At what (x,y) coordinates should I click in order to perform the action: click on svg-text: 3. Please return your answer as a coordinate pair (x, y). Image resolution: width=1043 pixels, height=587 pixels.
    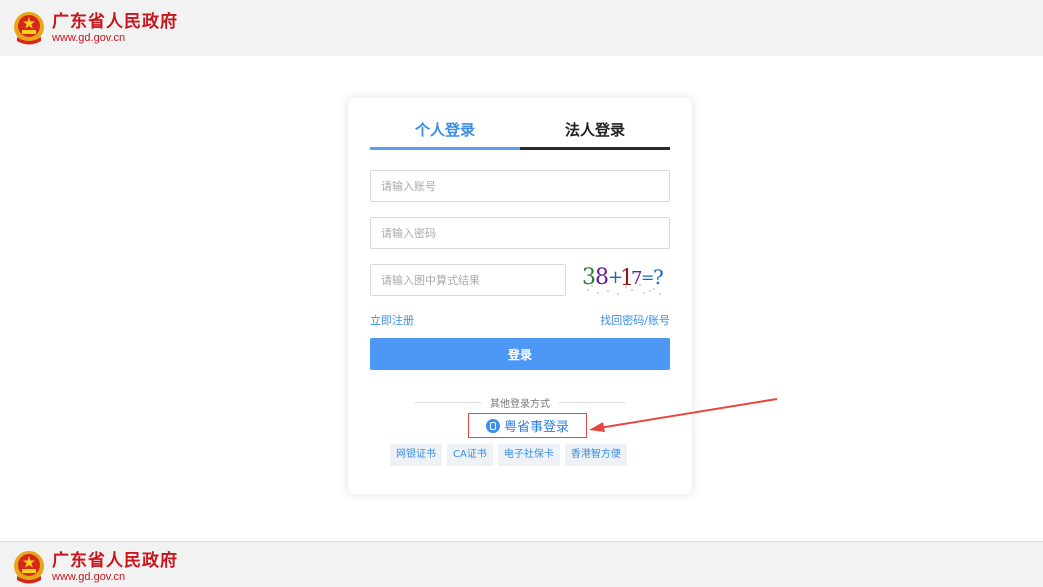
    Looking at the image, I should click on (589, 277).